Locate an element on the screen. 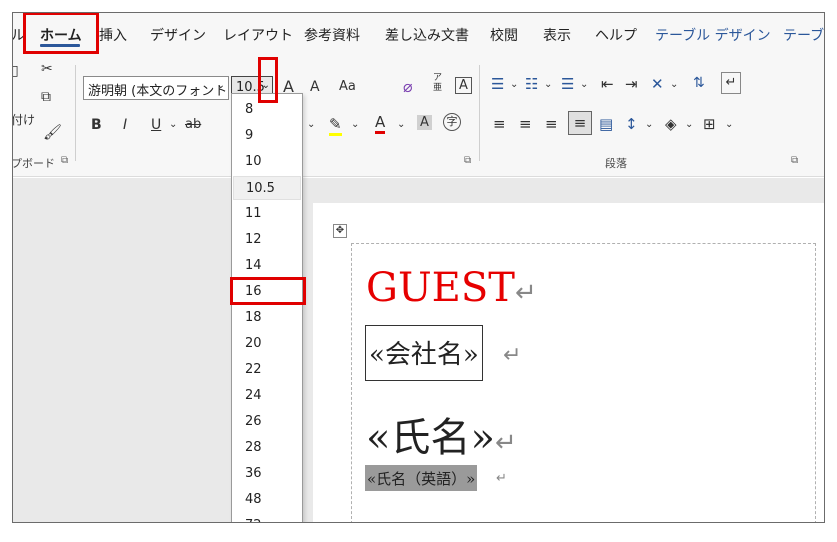  font-size-option: 26 is located at coordinates (267, 422).